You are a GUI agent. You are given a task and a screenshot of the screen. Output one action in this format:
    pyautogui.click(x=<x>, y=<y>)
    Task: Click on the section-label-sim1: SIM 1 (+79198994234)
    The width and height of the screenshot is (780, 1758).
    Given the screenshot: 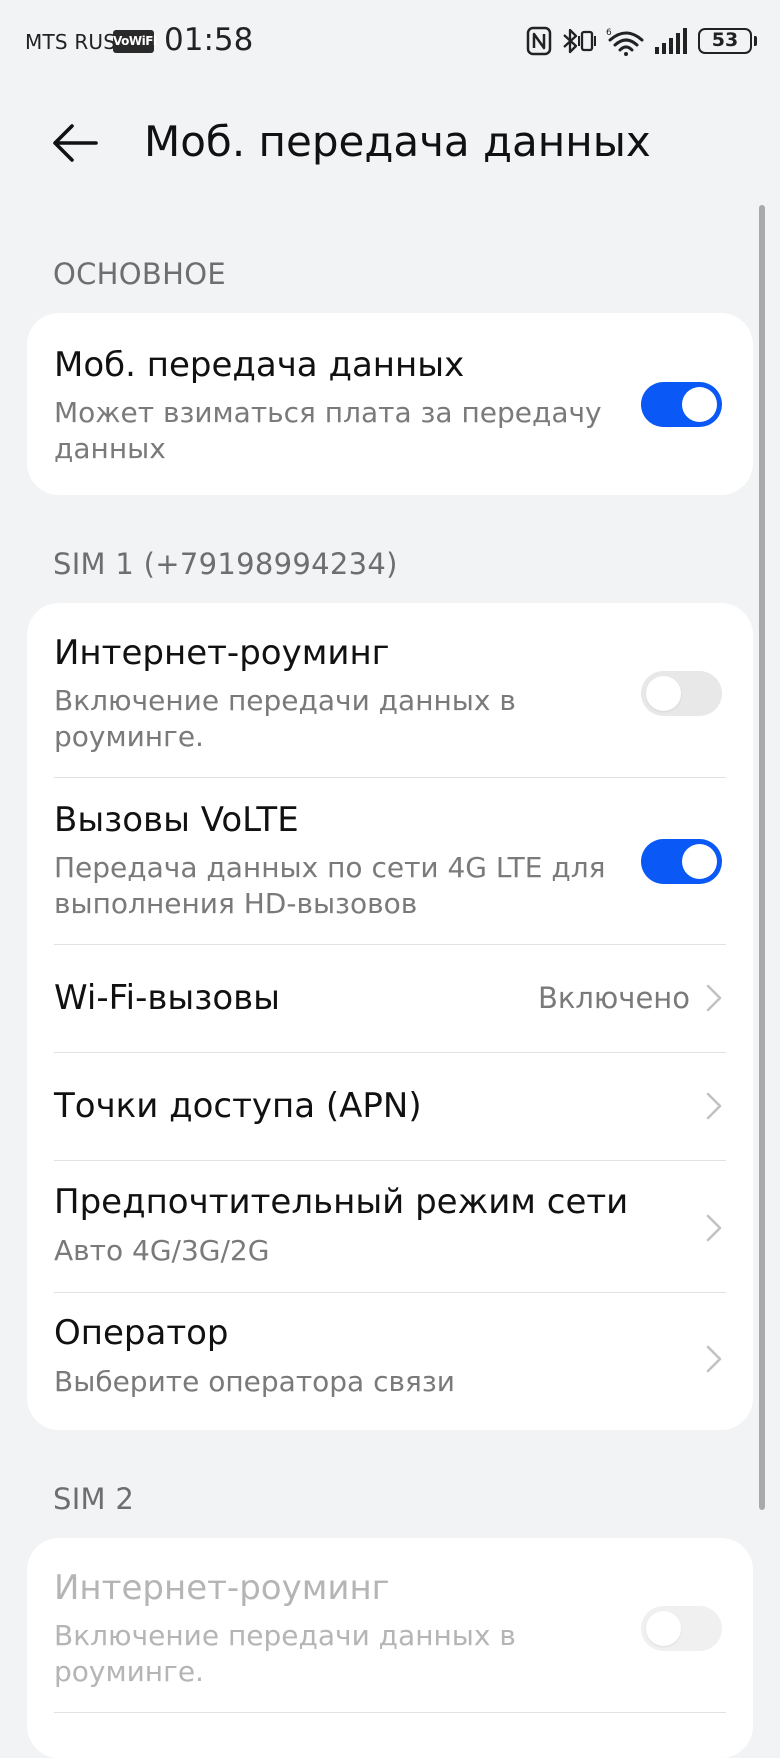 What is the action you would take?
    pyautogui.click(x=225, y=564)
    